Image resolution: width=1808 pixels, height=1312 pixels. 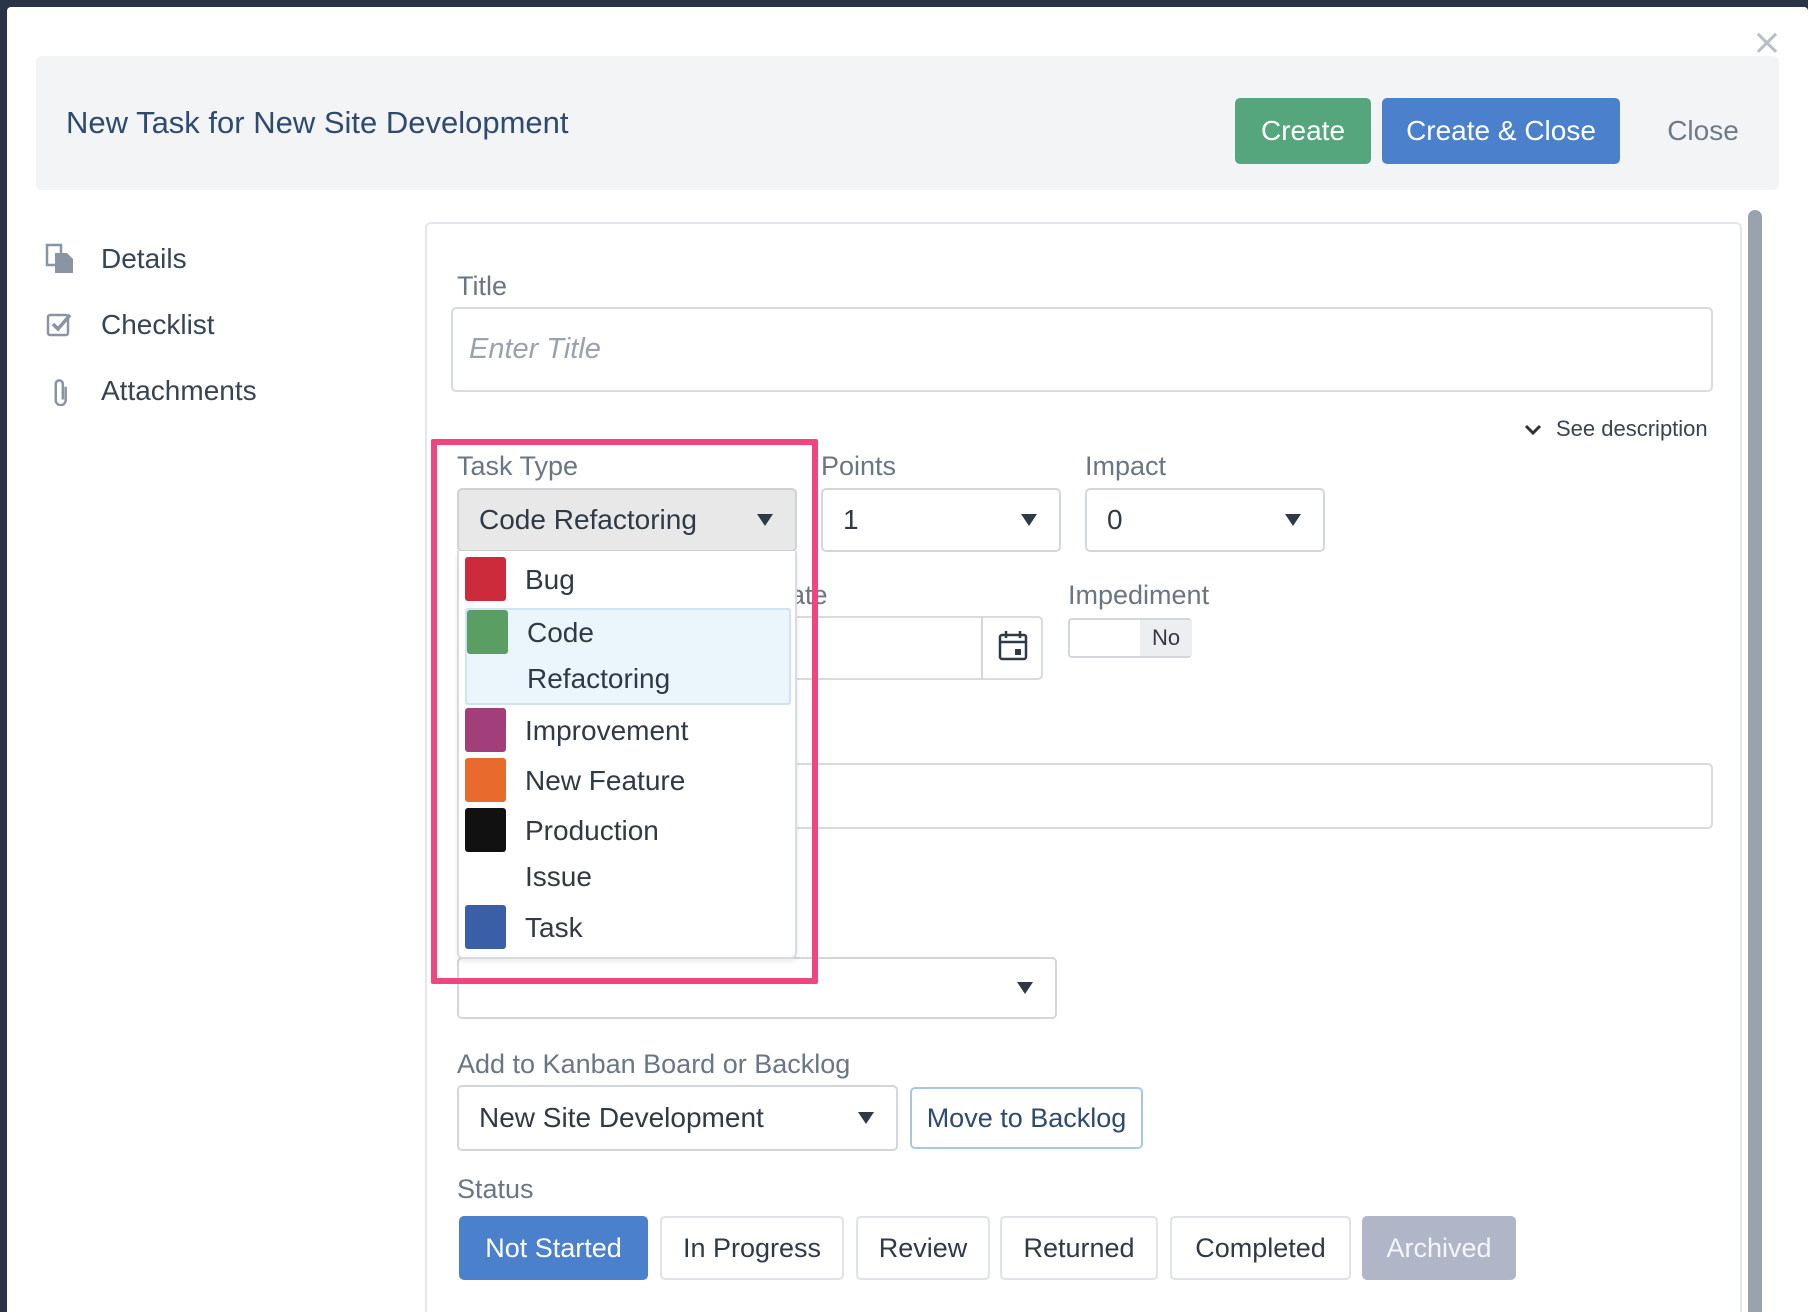 I want to click on create-button: Create, so click(x=1303, y=131).